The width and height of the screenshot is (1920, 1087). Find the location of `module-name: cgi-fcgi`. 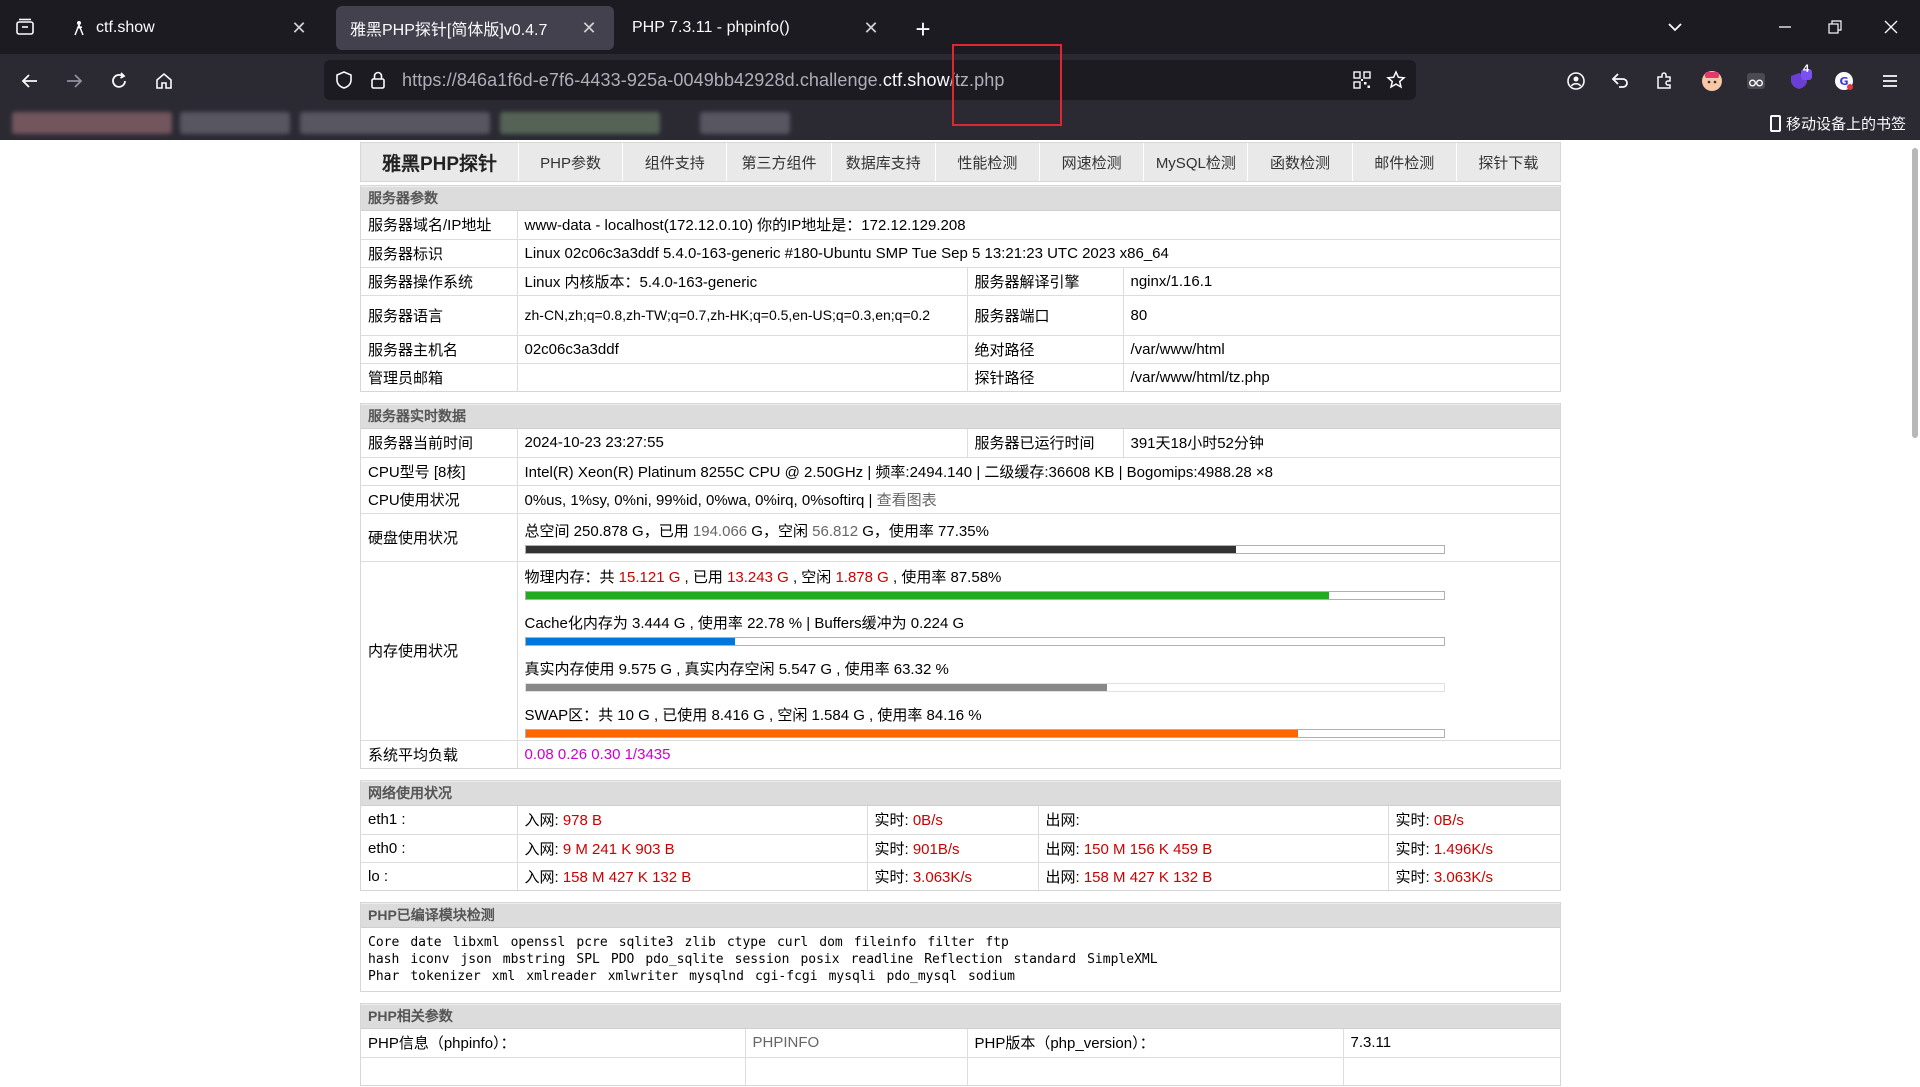

module-name: cgi-fcgi is located at coordinates (786, 976).